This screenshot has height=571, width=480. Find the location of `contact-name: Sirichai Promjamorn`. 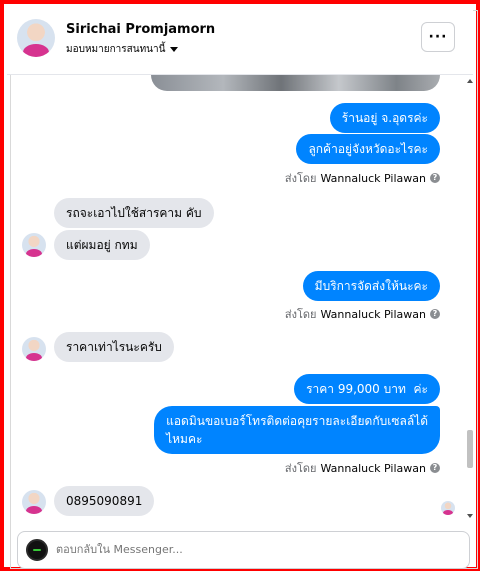

contact-name: Sirichai Promjamorn is located at coordinates (140, 29).